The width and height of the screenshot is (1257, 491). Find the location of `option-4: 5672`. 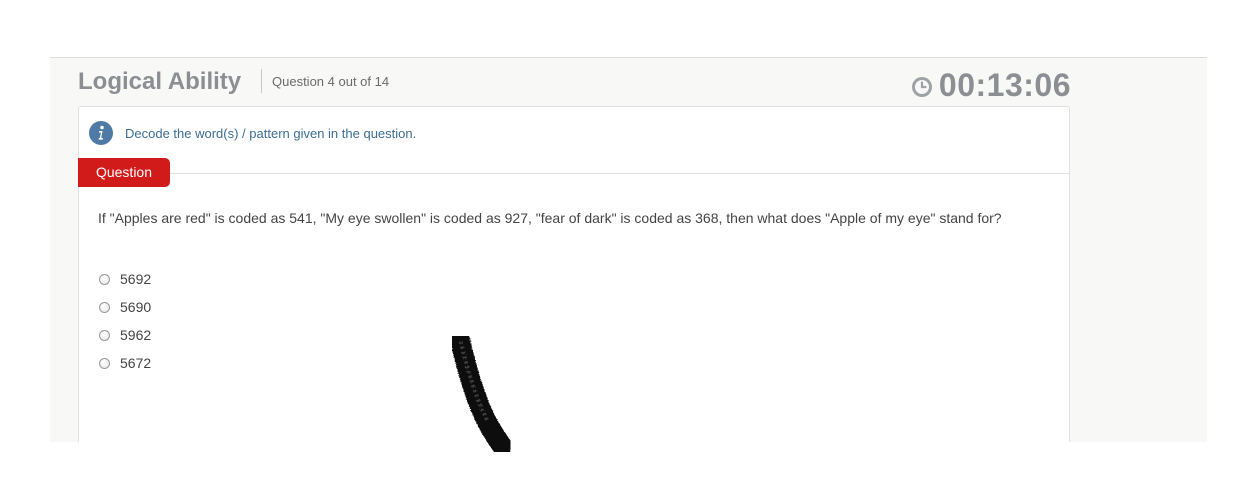

option-4: 5672 is located at coordinates (125, 363).